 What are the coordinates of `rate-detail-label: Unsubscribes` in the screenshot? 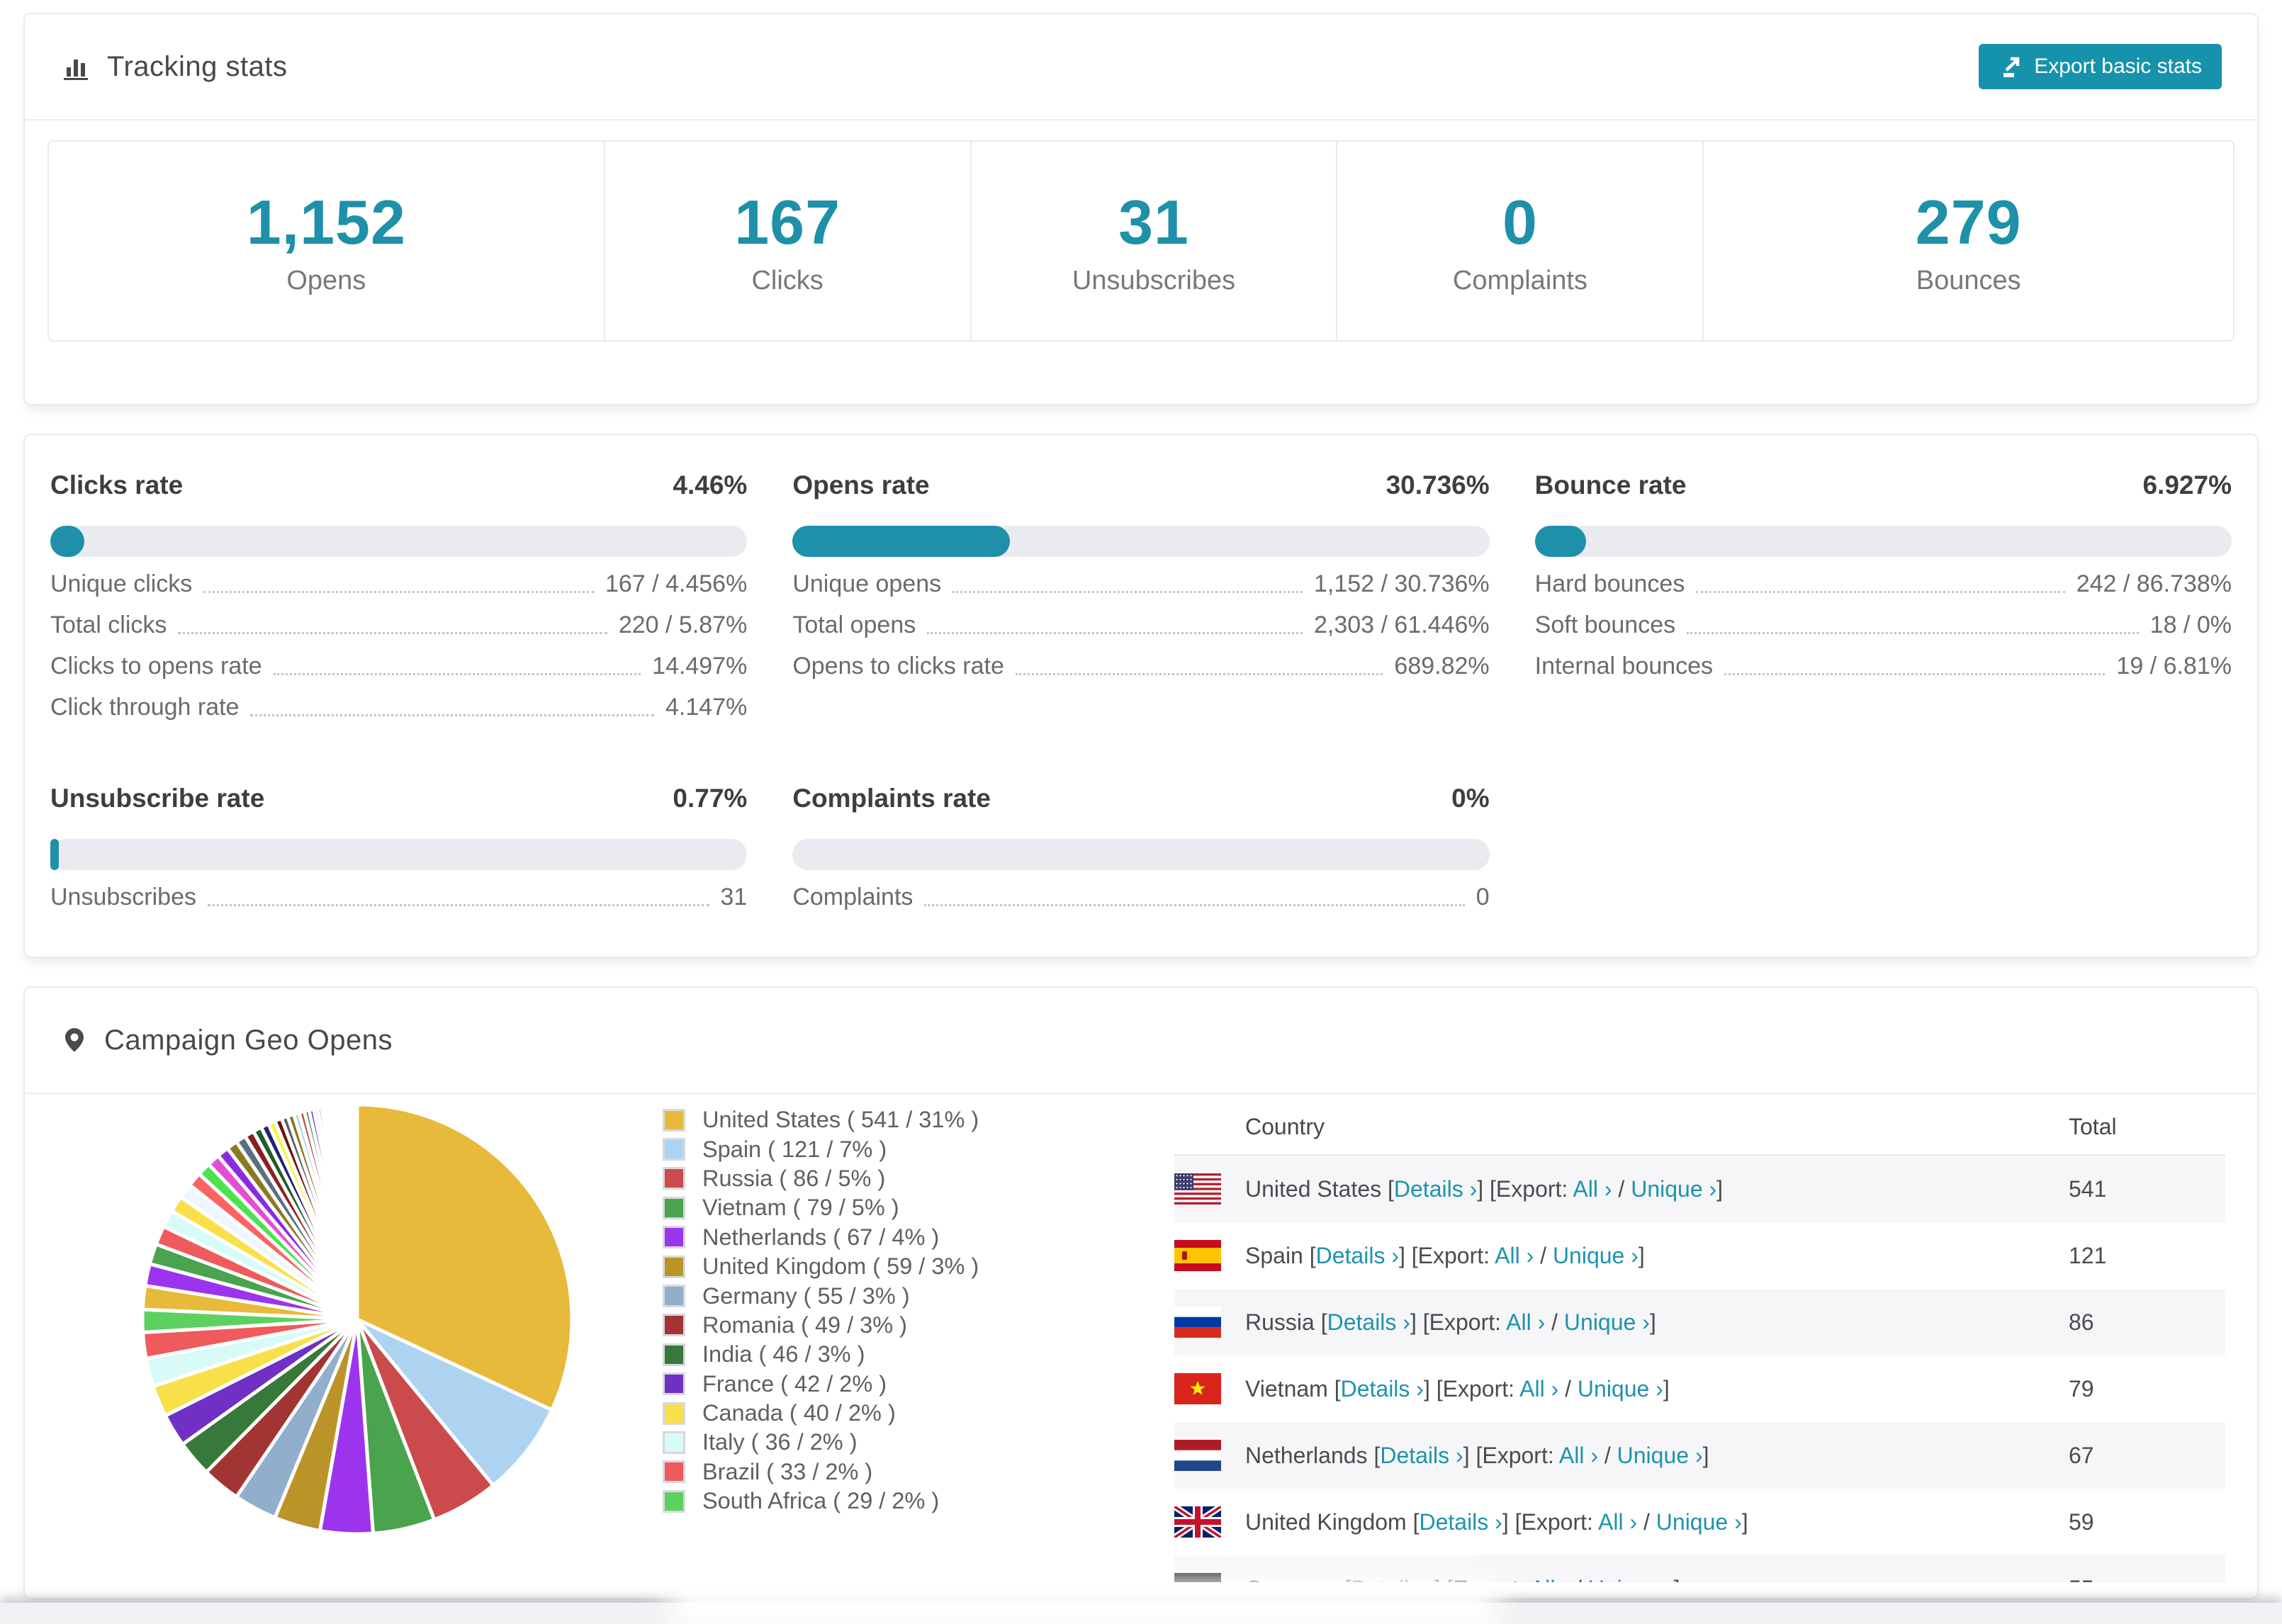 It's located at (123, 897).